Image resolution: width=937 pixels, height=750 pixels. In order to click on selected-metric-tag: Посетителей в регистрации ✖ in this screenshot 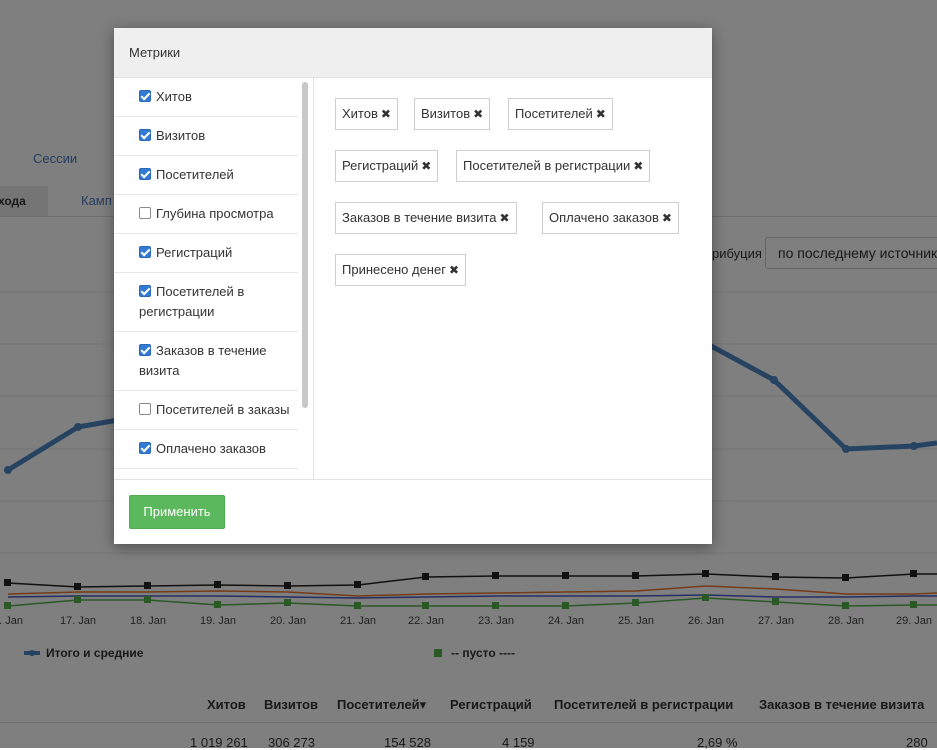, I will do `click(553, 166)`.